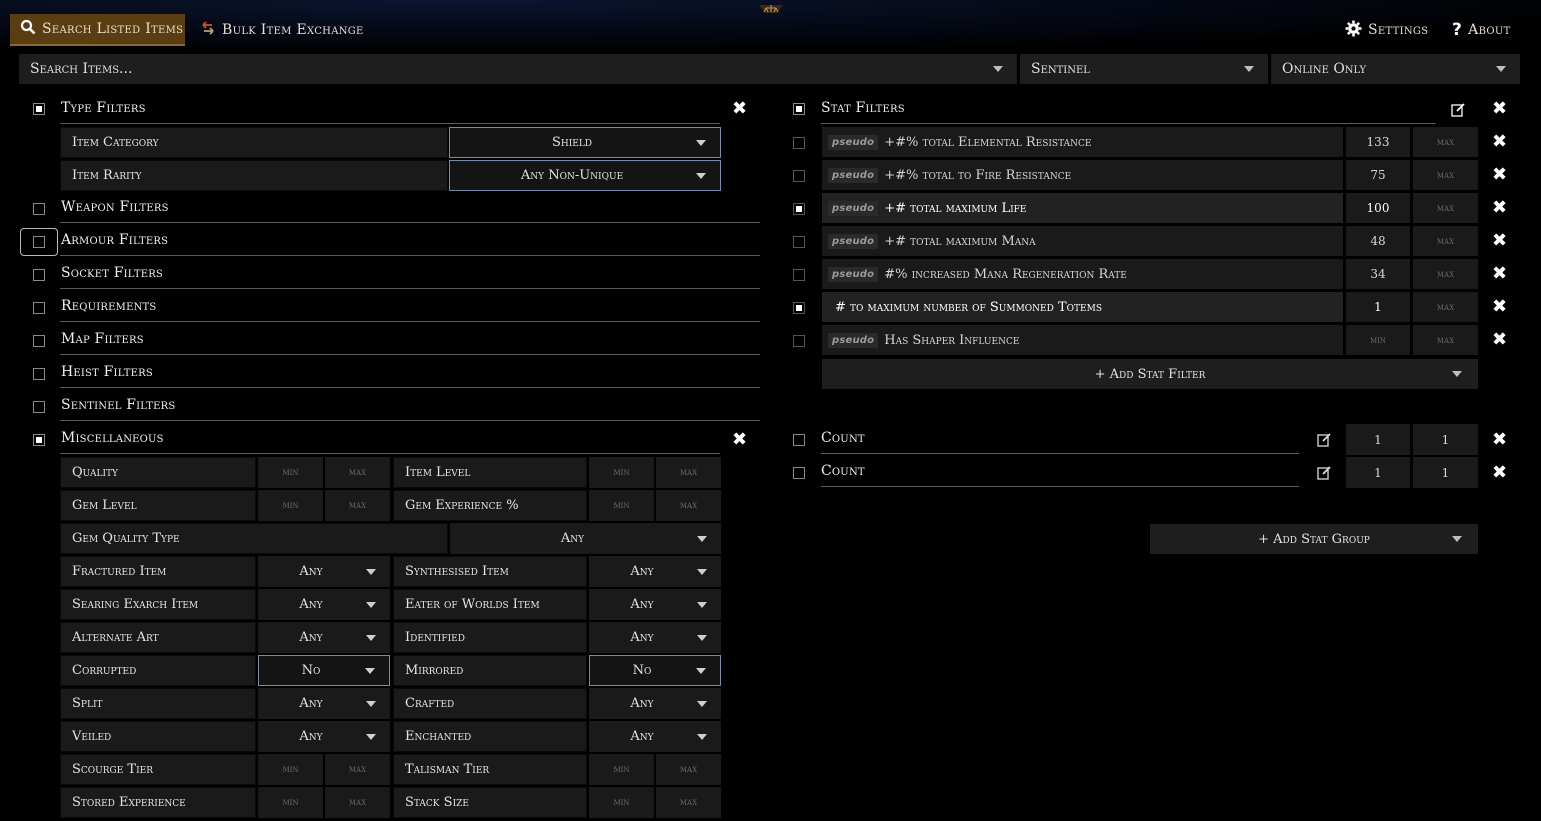  I want to click on sentinel-filters-title: Sentinel Filters, so click(118, 405).